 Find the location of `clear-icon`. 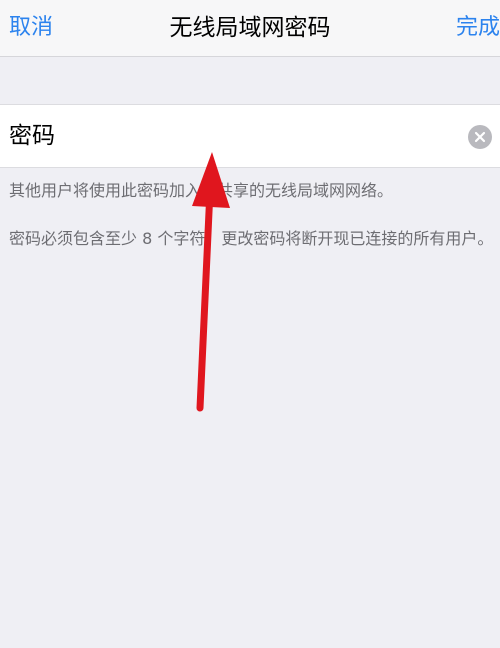

clear-icon is located at coordinates (480, 137).